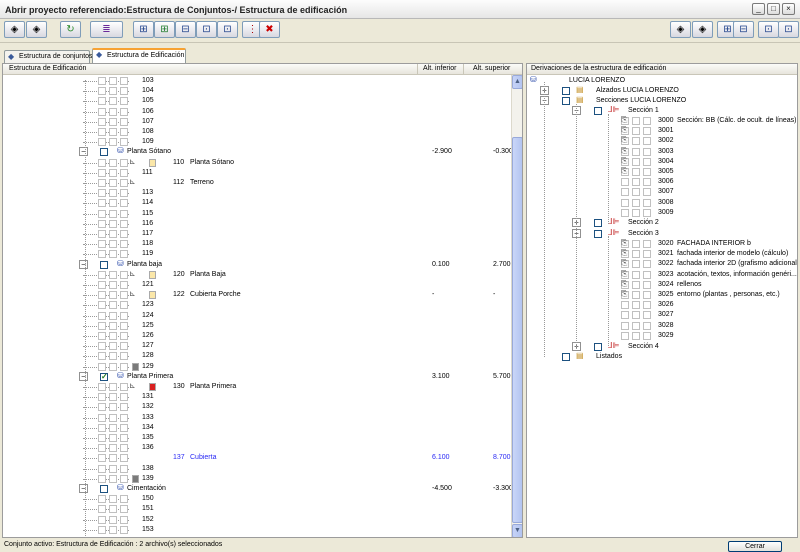 This screenshot has width=800, height=552. I want to click on table-row: 125, so click(262, 326).